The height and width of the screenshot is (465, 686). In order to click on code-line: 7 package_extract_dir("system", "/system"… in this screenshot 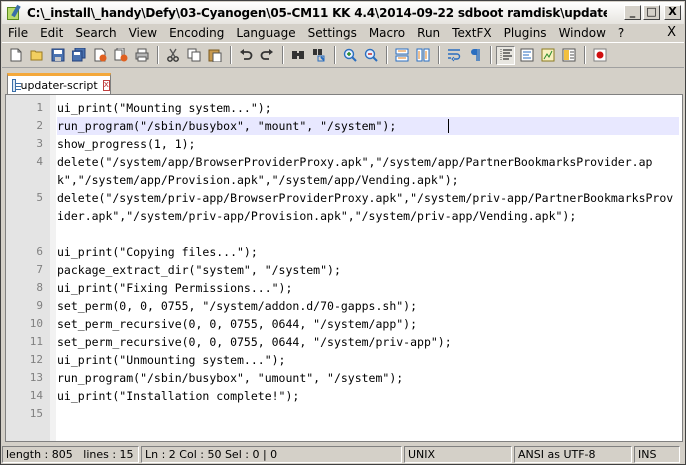, I will do `click(344, 270)`.